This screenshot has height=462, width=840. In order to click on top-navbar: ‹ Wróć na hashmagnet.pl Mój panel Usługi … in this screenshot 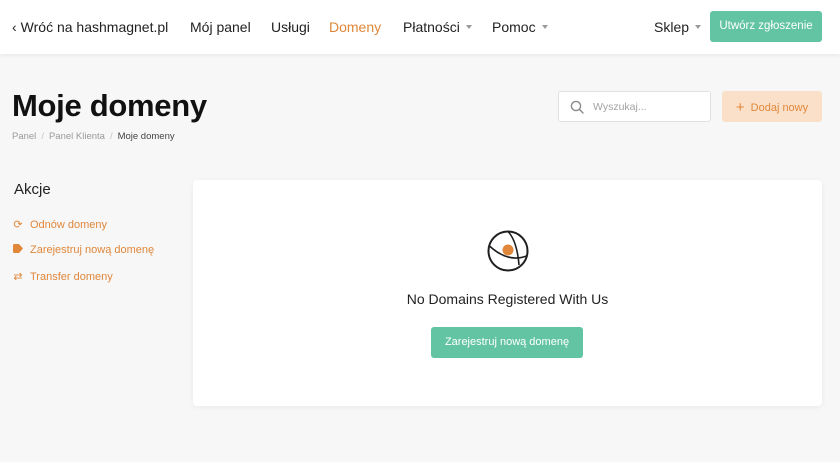, I will do `click(420, 27)`.